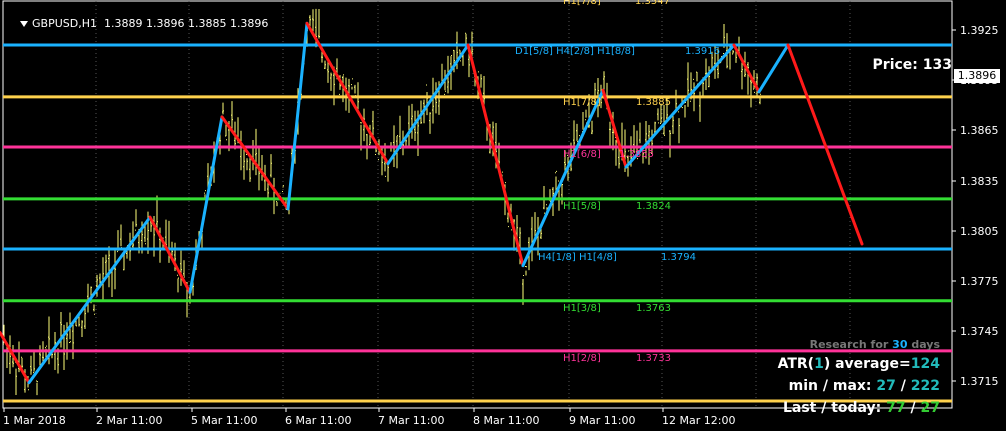  I want to click on level-value: 1.3855, so click(636, 154).